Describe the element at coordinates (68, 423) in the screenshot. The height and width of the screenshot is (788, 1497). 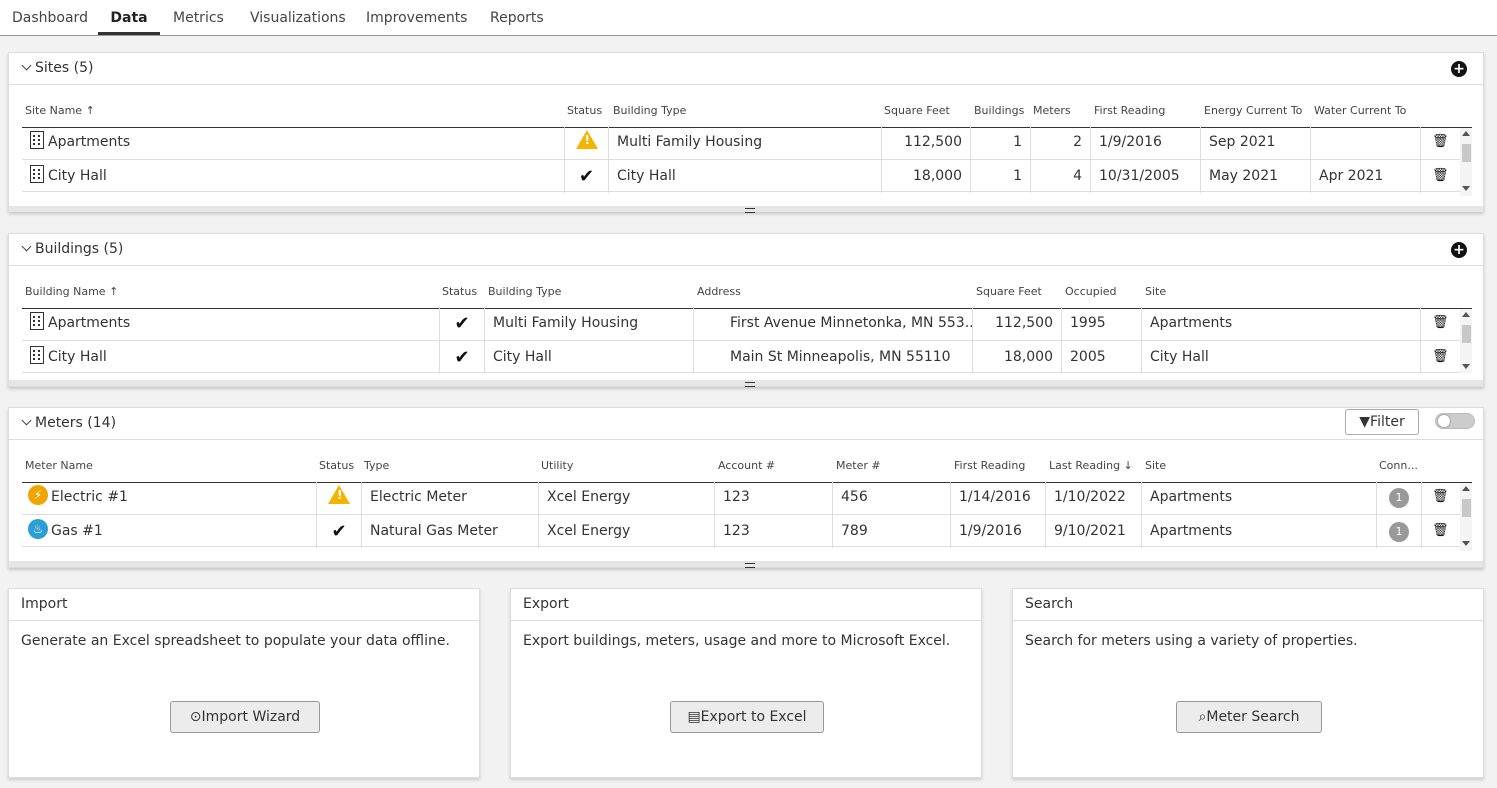
I see `meters-title: Meters (14)` at that location.